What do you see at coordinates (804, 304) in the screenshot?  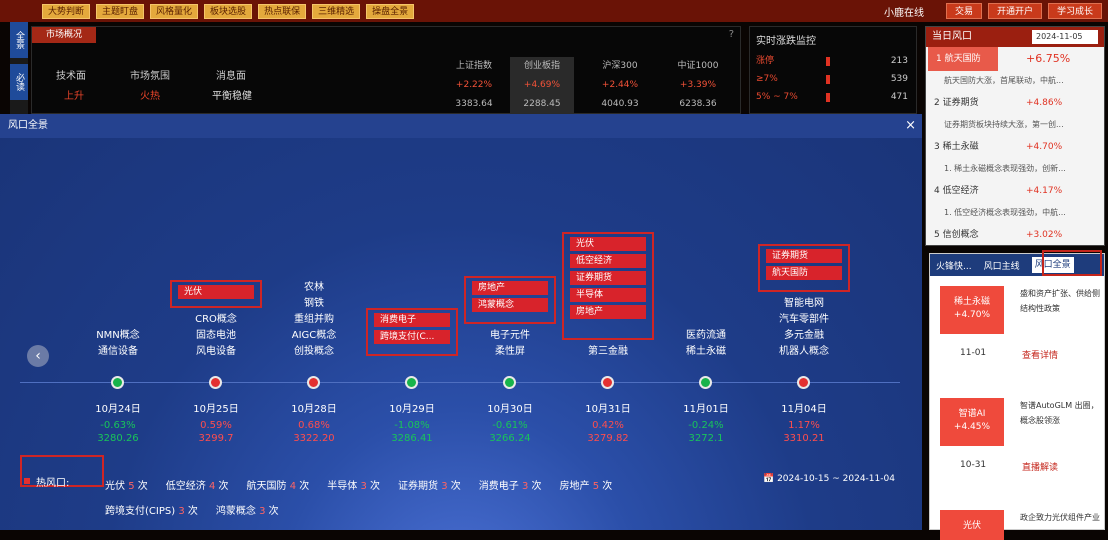 I see `concept-label: 智能电网` at bounding box center [804, 304].